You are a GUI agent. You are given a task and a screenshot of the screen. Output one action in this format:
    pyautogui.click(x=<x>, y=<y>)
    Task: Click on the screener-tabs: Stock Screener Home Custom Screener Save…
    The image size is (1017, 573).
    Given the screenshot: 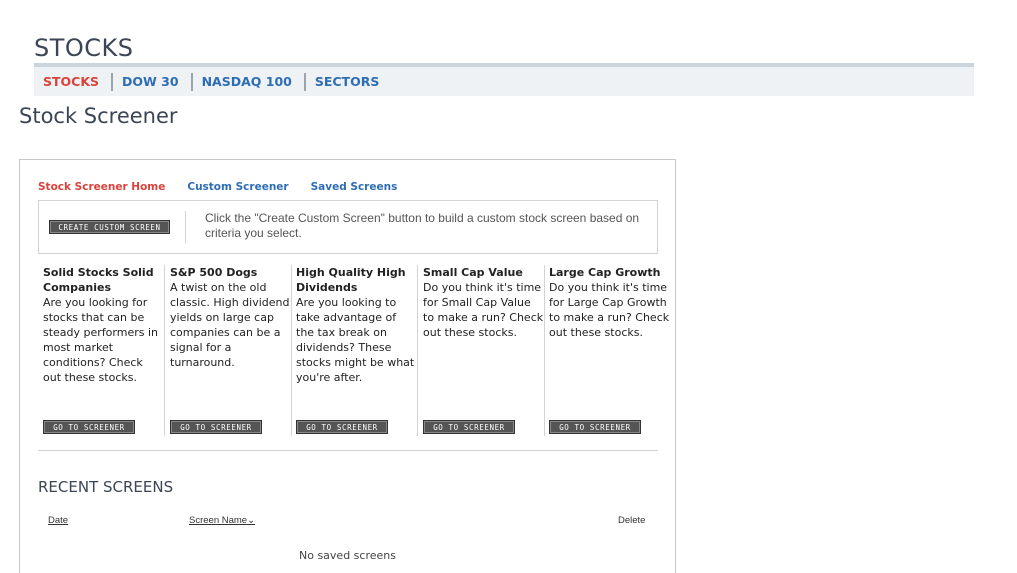 What is the action you would take?
    pyautogui.click(x=228, y=187)
    